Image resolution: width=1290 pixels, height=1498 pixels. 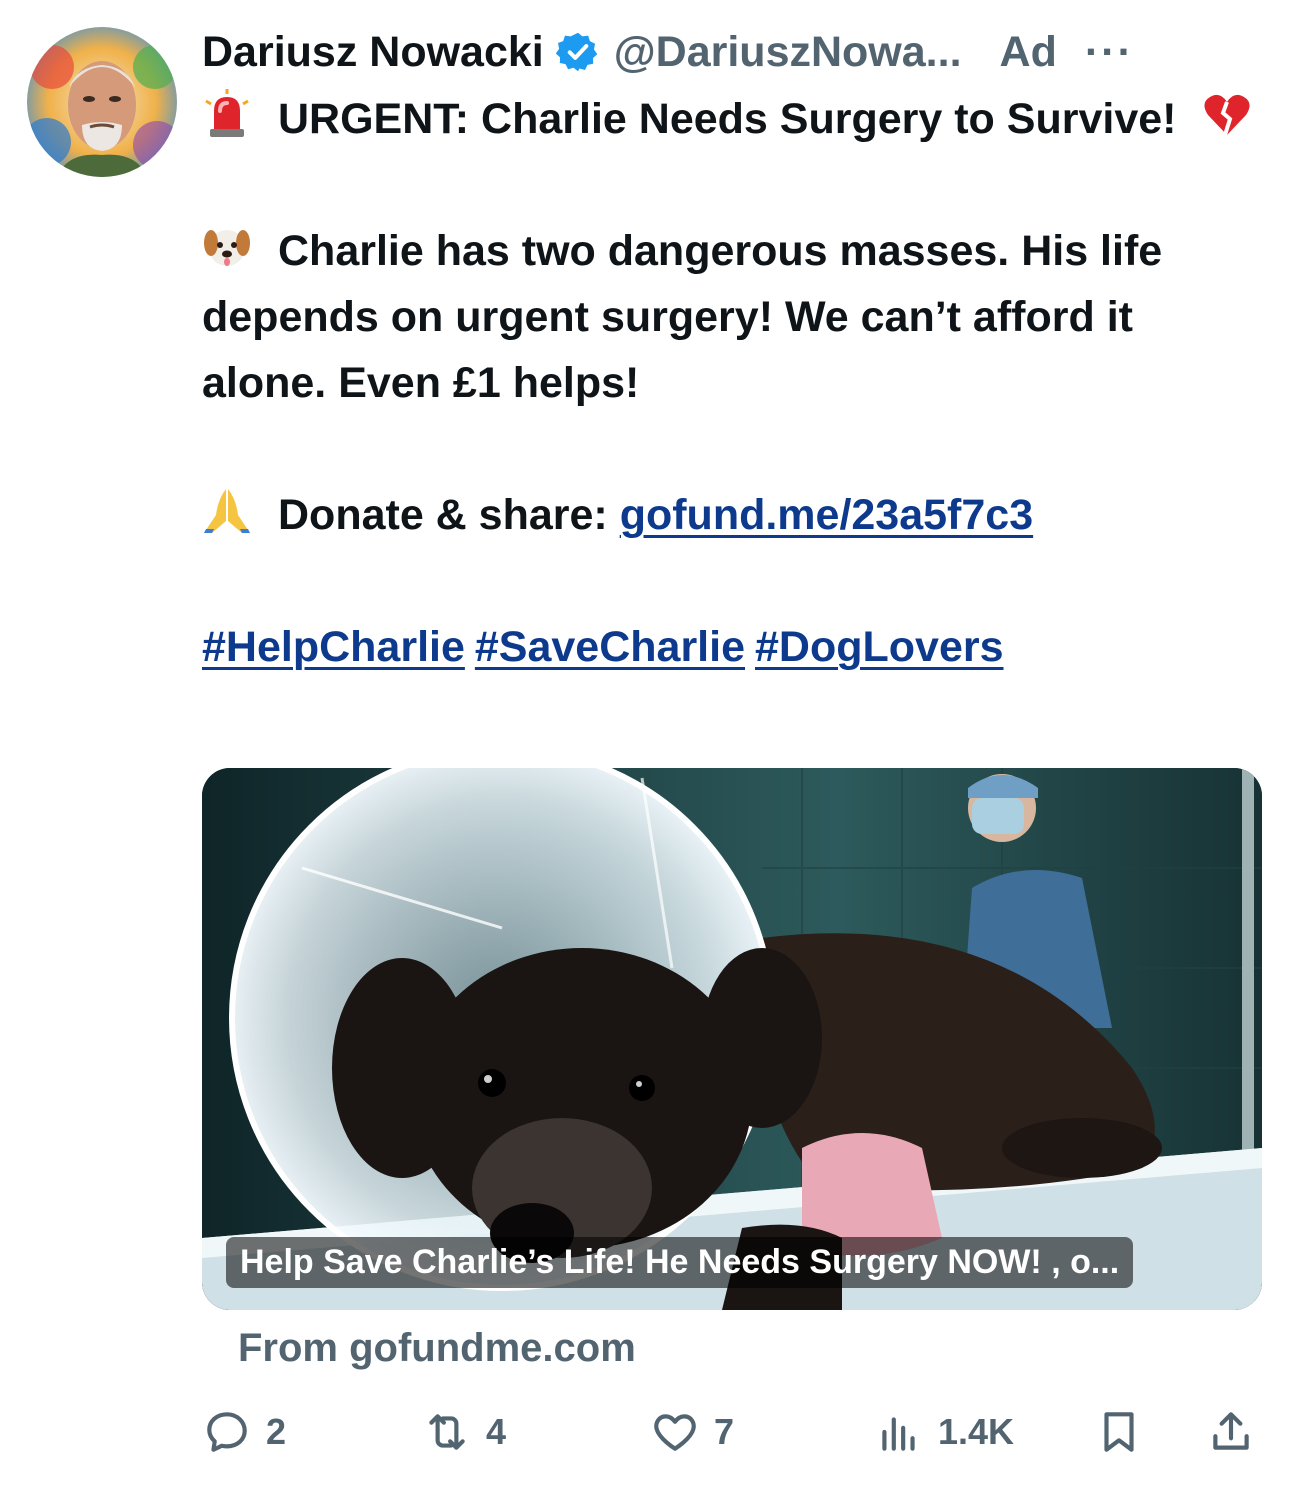 I want to click on dog-face-emoji-icon, so click(x=231, y=246).